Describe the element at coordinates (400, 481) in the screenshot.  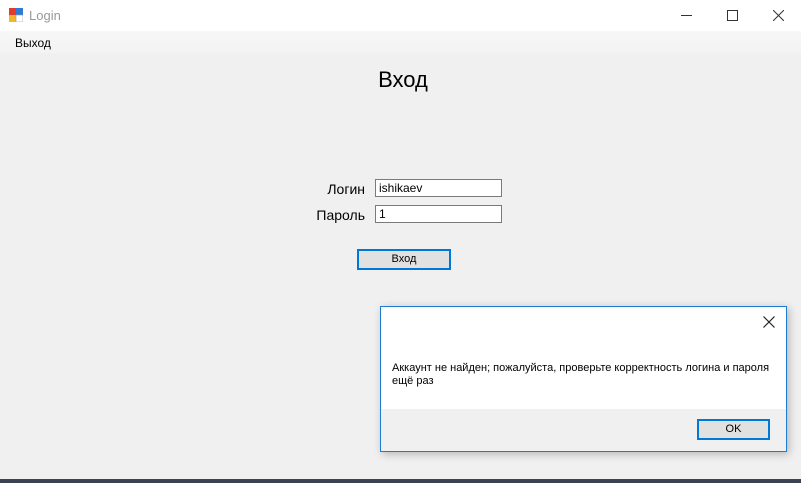
I see `taskbar-edge` at that location.